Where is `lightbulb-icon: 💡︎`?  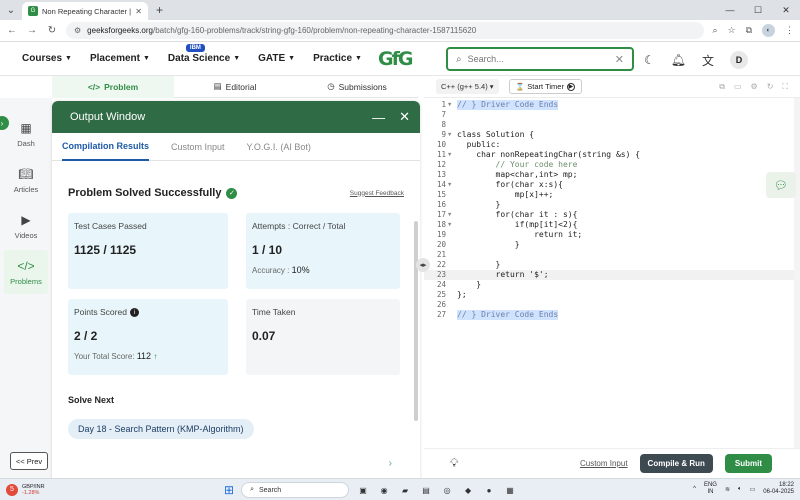 lightbulb-icon: 💡︎ is located at coordinates (454, 463).